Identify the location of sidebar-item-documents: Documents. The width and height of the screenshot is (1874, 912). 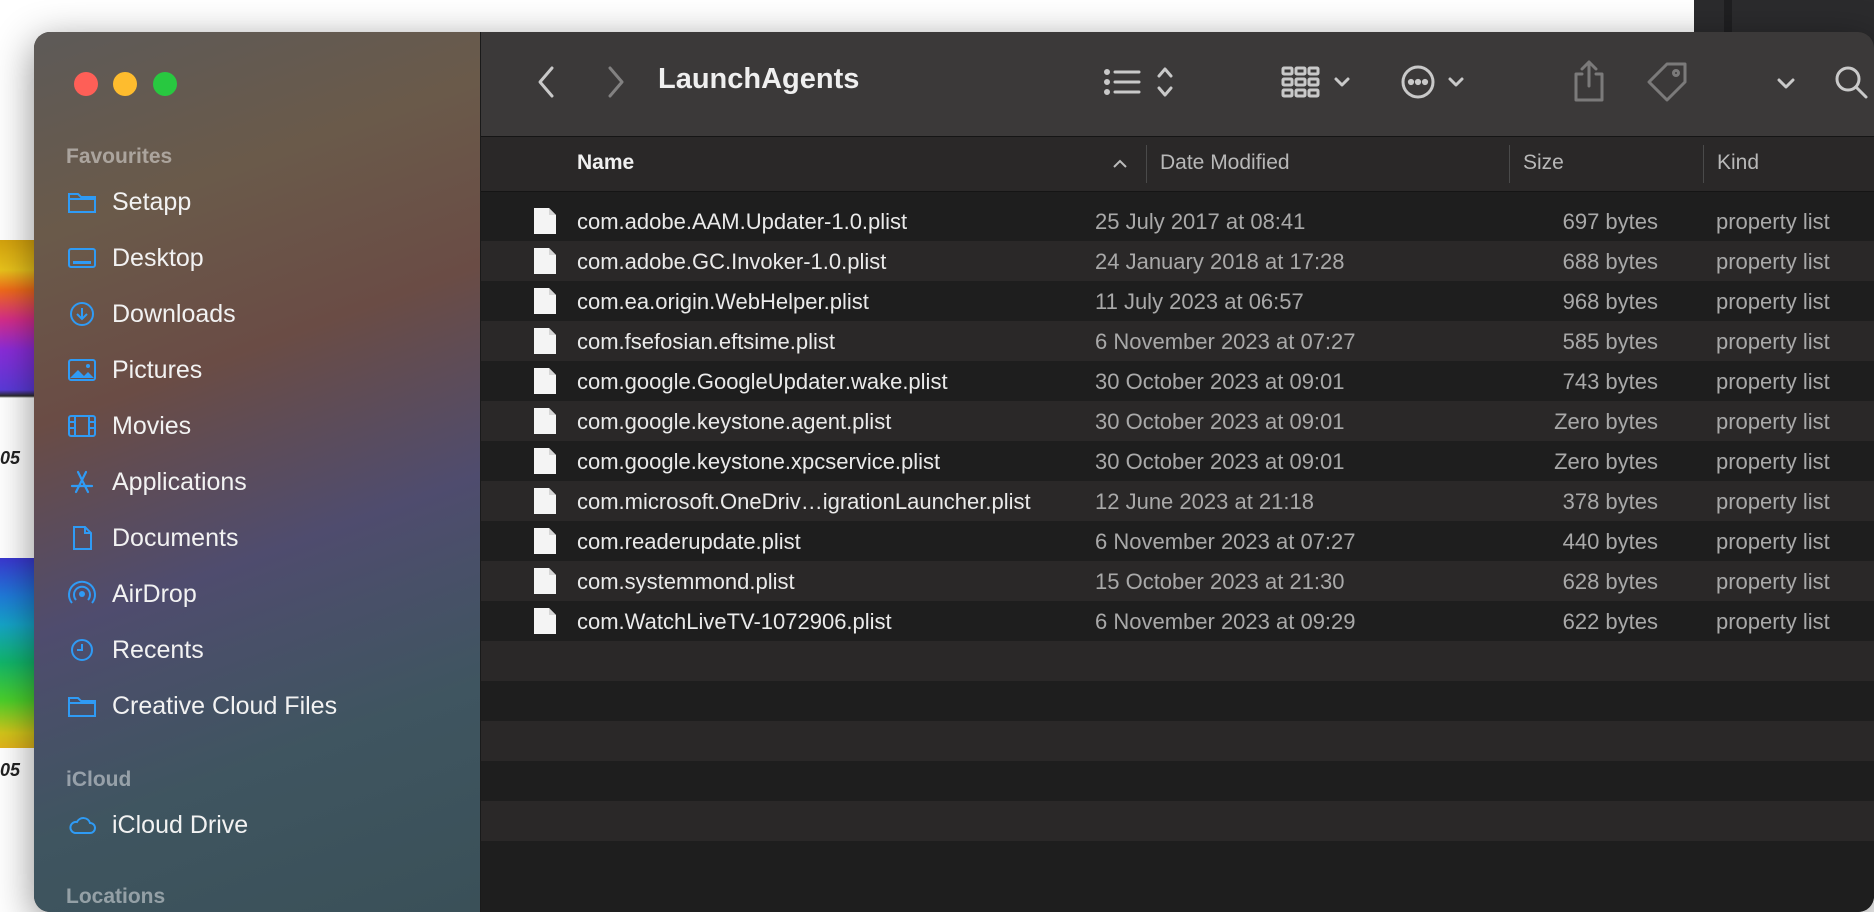
(266, 538).